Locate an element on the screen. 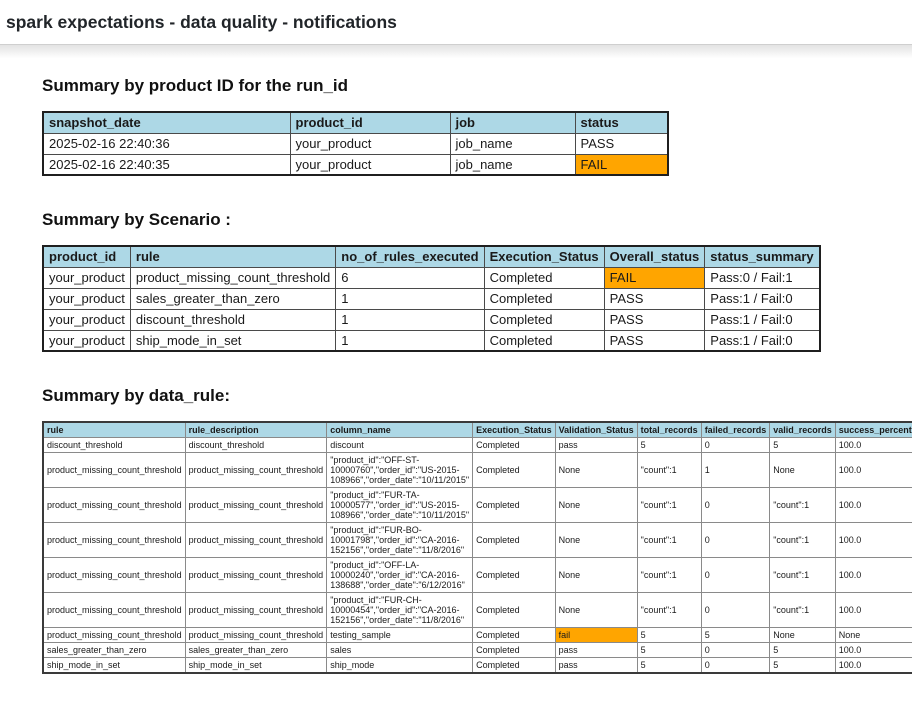 This screenshot has width=912, height=706. column-header: Overall_status is located at coordinates (654, 256).